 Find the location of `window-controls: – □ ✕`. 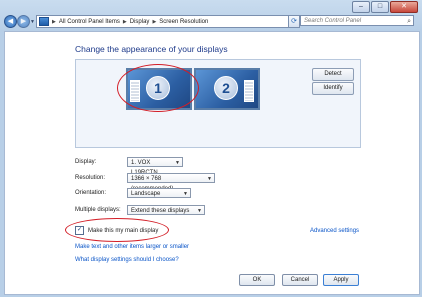

window-controls: – □ ✕ is located at coordinates (385, 7).